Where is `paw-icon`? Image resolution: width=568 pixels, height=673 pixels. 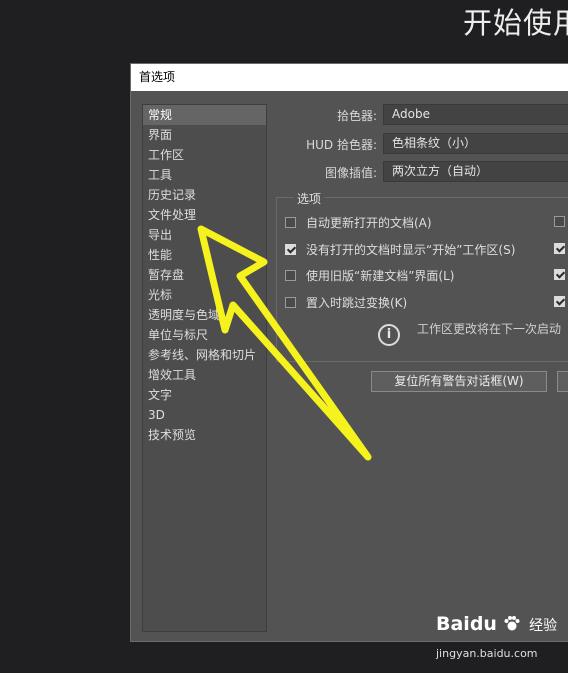 paw-icon is located at coordinates (512, 626).